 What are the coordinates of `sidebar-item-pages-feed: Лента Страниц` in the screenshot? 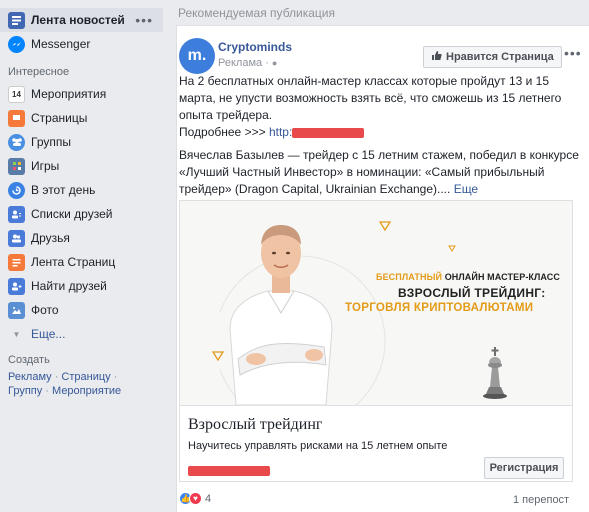 It's located at (81, 262).